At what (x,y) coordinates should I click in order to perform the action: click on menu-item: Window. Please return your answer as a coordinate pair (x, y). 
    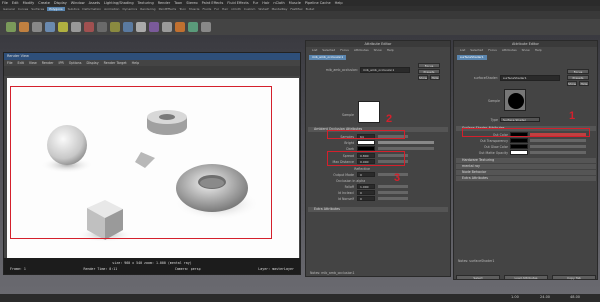
    Looking at the image, I should click on (78, 3).